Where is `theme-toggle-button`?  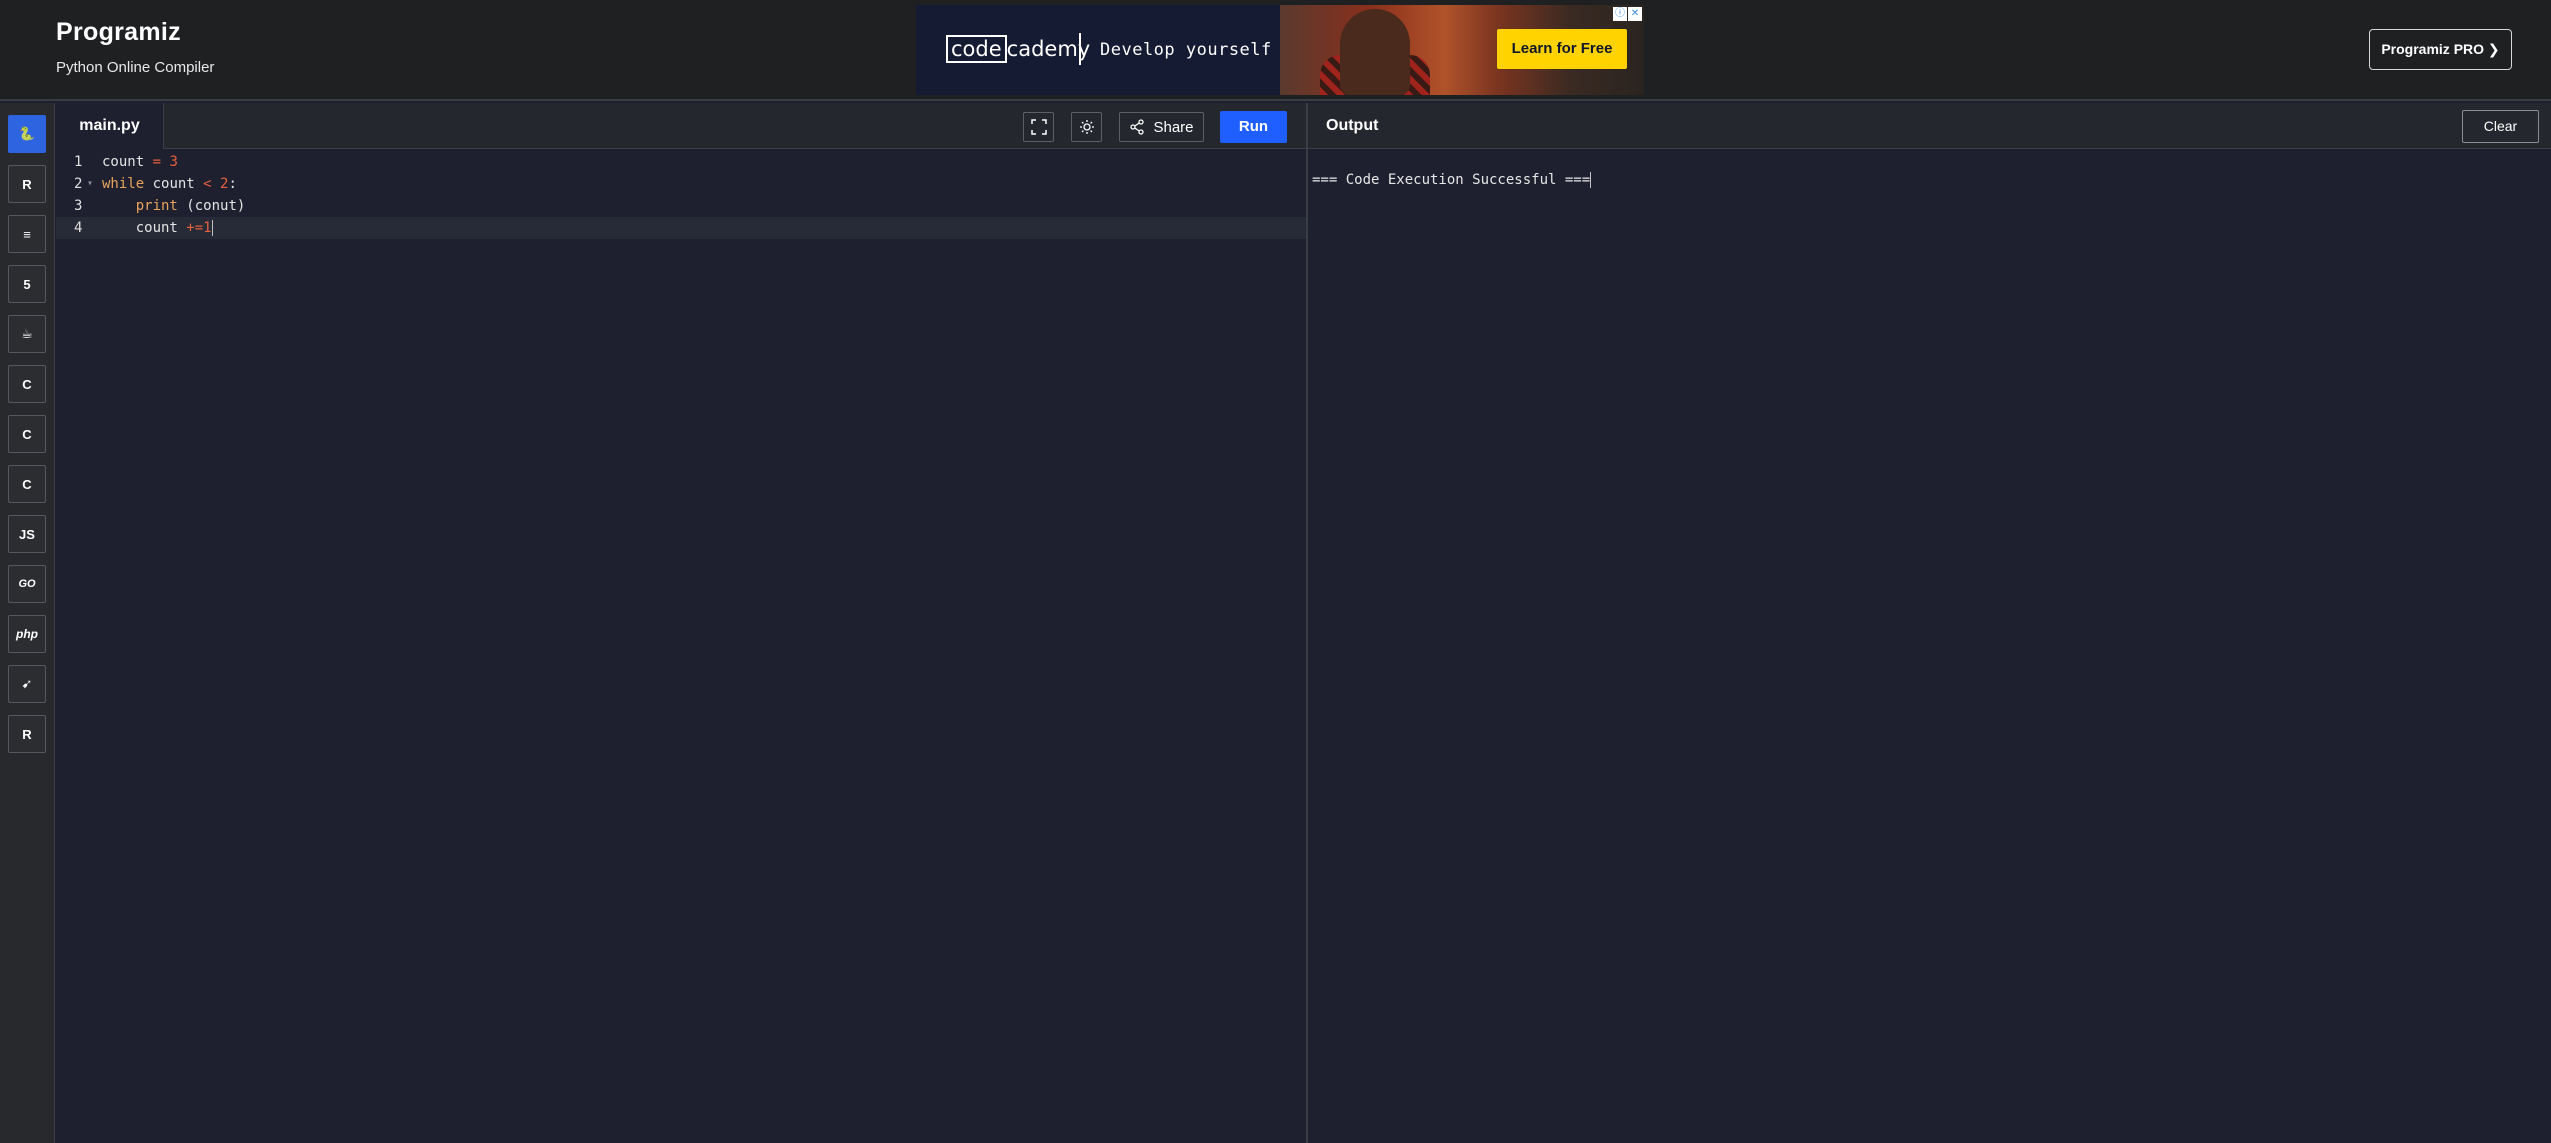
theme-toggle-button is located at coordinates (1086, 127).